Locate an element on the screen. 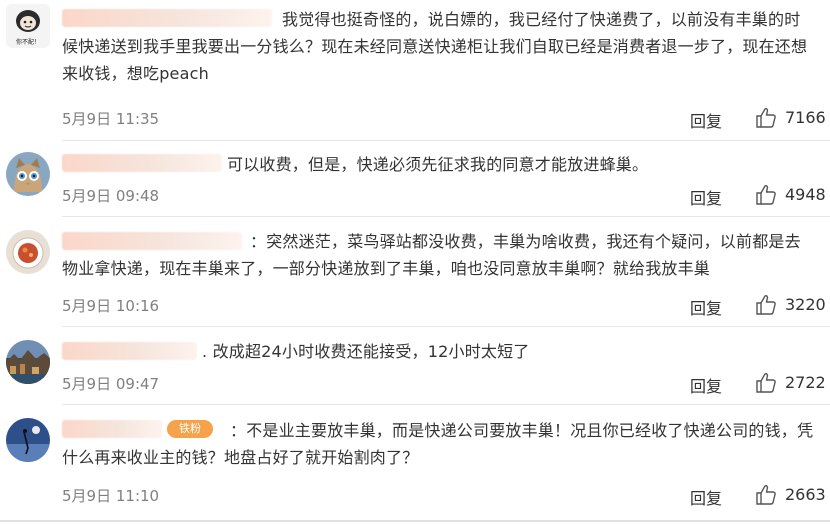  meme-avatar-image: 你不配！ is located at coordinates (28, 26).